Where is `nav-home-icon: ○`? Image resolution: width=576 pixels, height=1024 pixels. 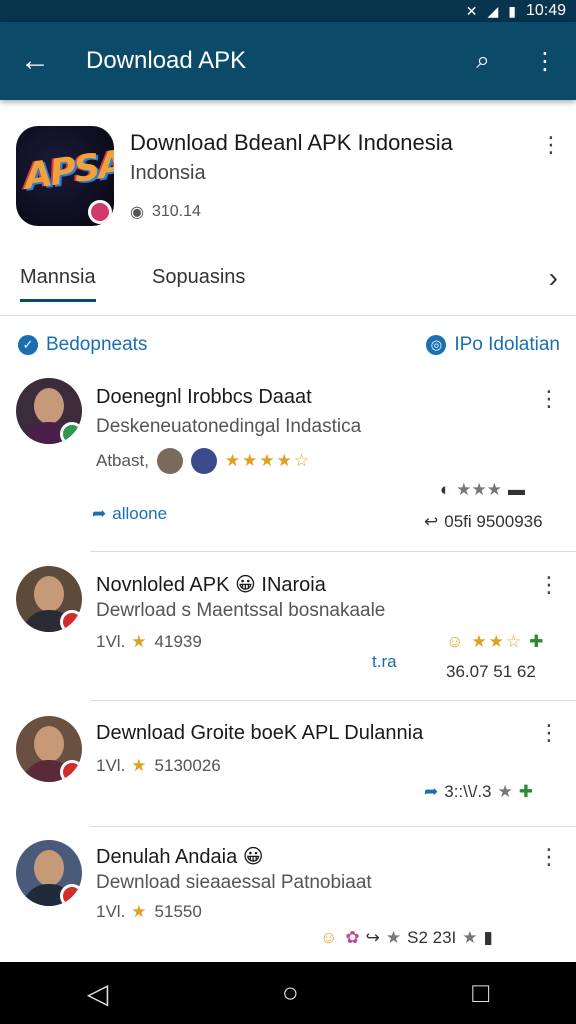
nav-home-icon: ○ is located at coordinates (290, 993).